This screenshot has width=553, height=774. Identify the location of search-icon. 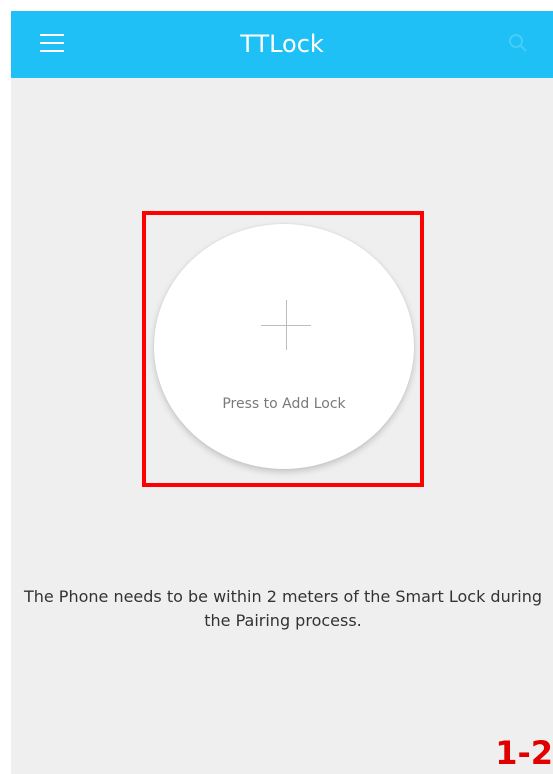
(518, 43).